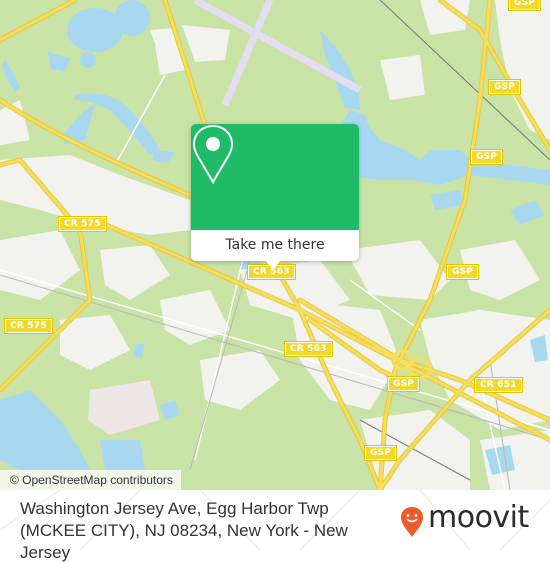 This screenshot has height=564, width=550. What do you see at coordinates (478, 517) in the screenshot?
I see `brand-name: moovit` at bounding box center [478, 517].